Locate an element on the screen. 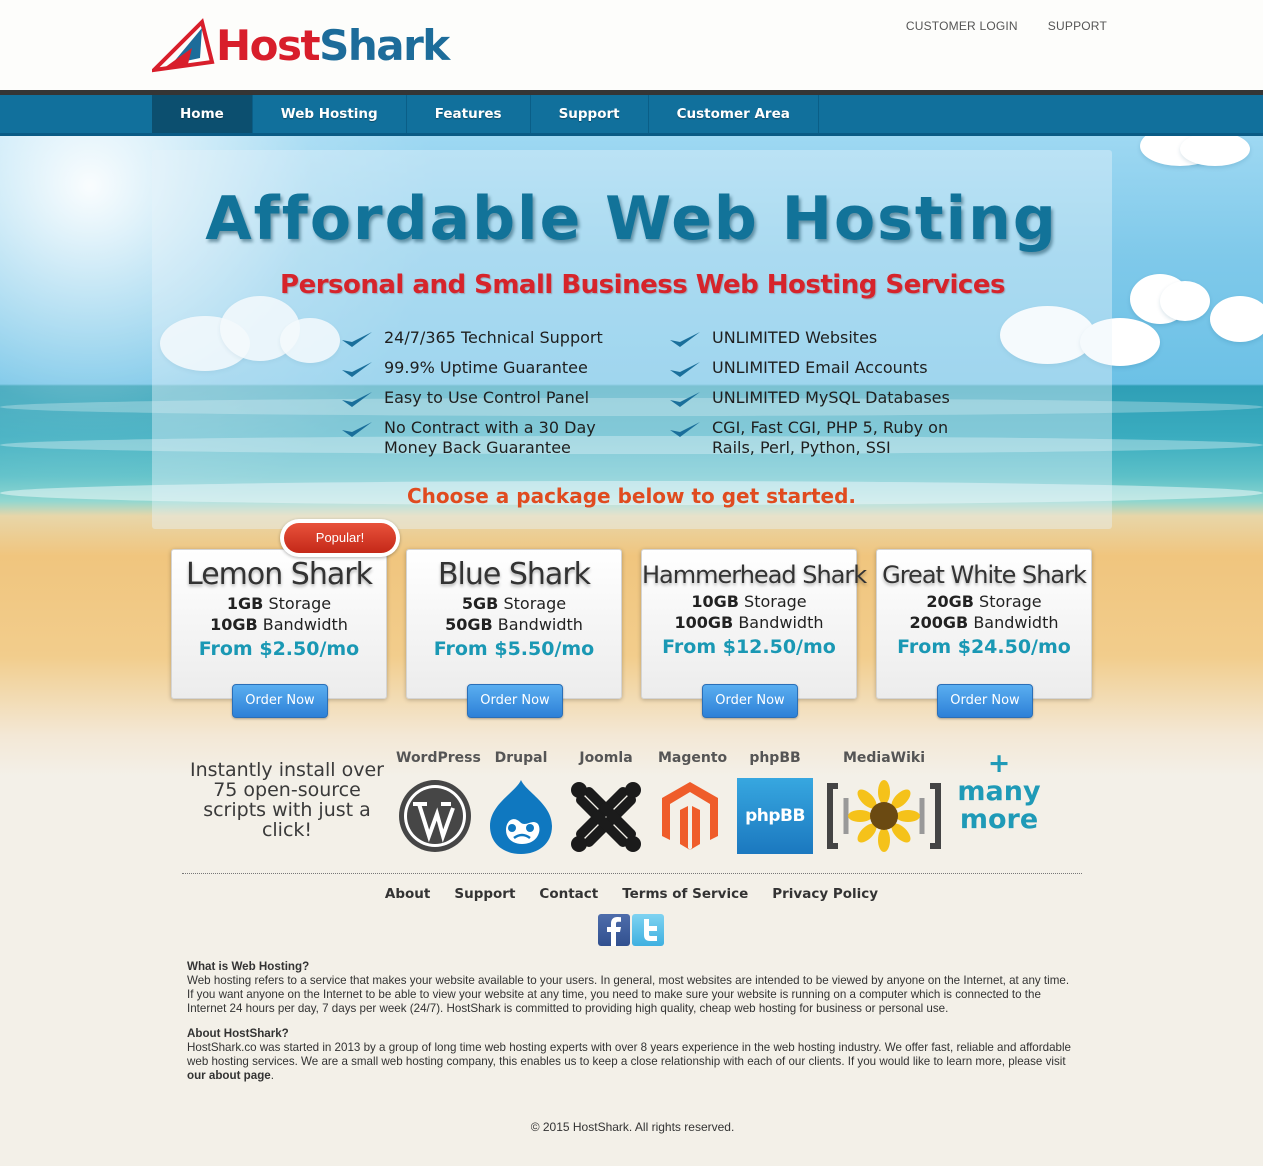 The width and height of the screenshot is (1263, 1166). package-storage: 20GB Storage is located at coordinates (984, 601).